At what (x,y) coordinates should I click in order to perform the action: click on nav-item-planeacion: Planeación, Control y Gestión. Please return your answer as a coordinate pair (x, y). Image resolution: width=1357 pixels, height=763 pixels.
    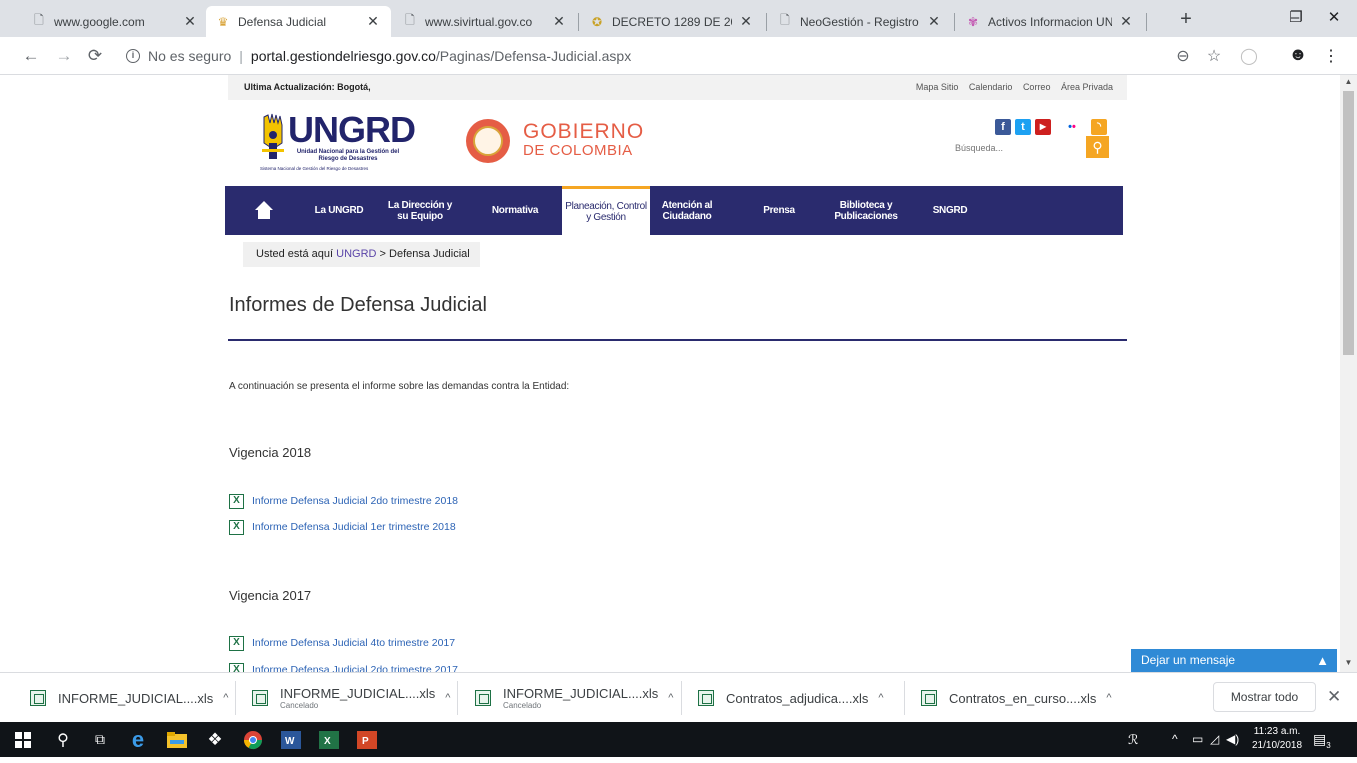
    Looking at the image, I should click on (606, 210).